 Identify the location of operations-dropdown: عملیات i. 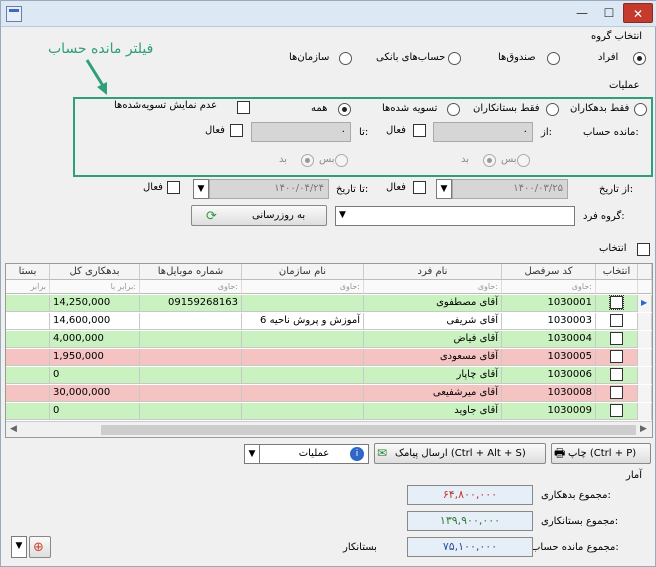
(314, 454).